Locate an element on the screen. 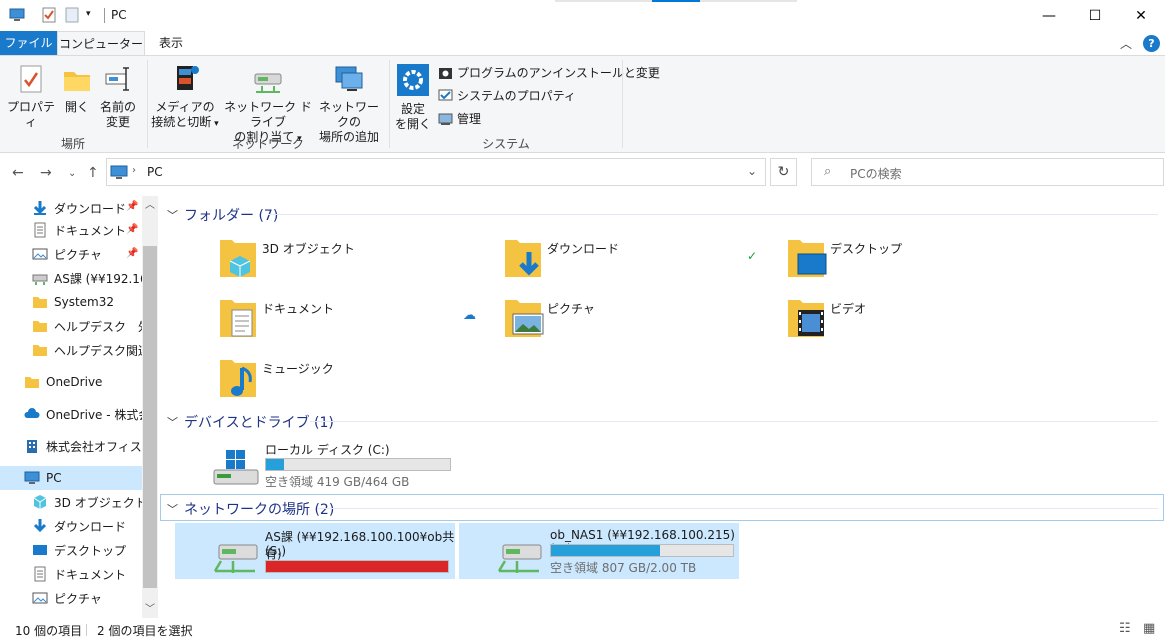  folder-icon is located at coordinates (40, 326).